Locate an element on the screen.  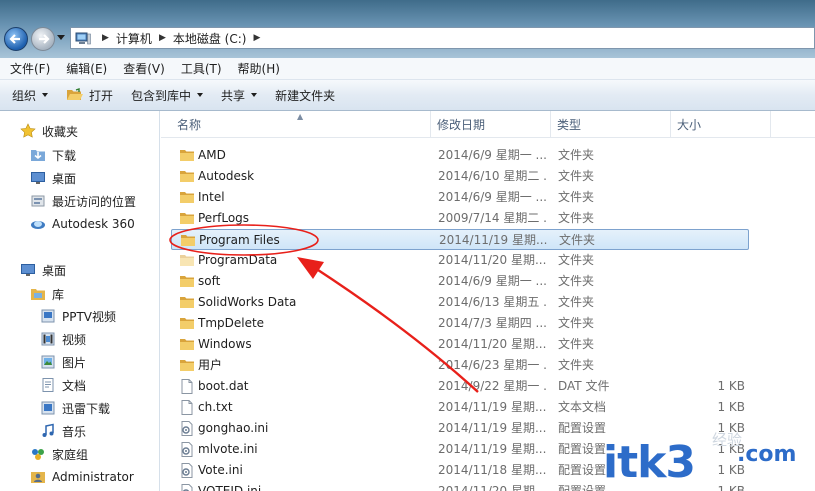
file-row: Windows 2014/11/20 星期... 文件夹 is located at coordinates (460, 344).